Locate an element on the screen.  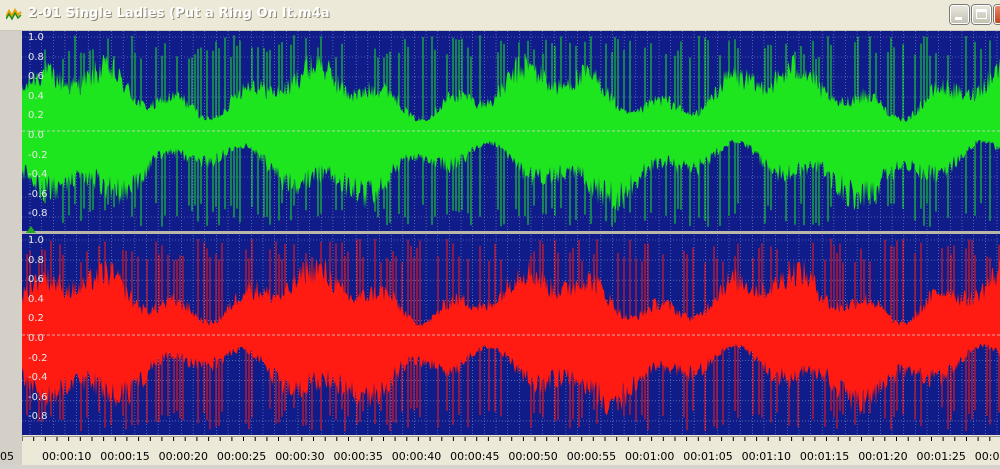
time-label: 00:00:40 is located at coordinates (416, 456).